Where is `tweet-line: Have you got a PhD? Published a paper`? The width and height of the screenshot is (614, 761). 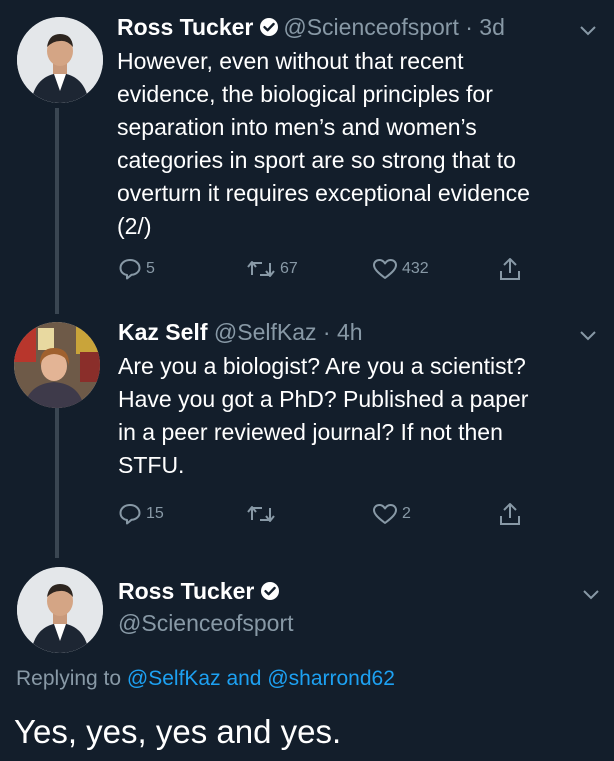
tweet-line: Have you got a PhD? Published a paper is located at coordinates (323, 399).